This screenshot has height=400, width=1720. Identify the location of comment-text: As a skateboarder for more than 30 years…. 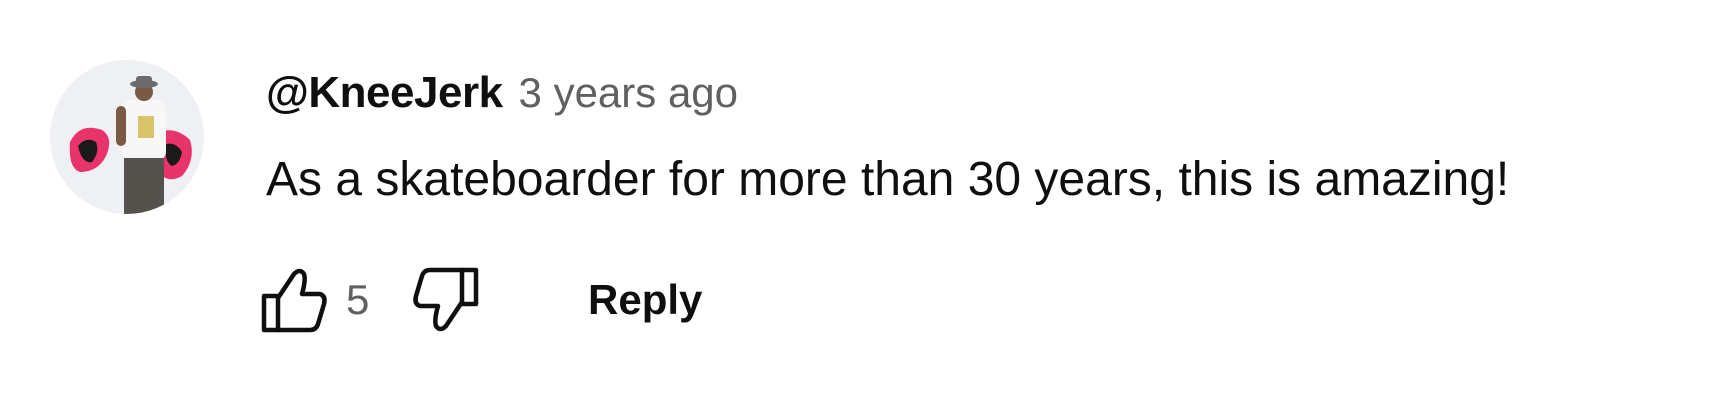
(888, 179).